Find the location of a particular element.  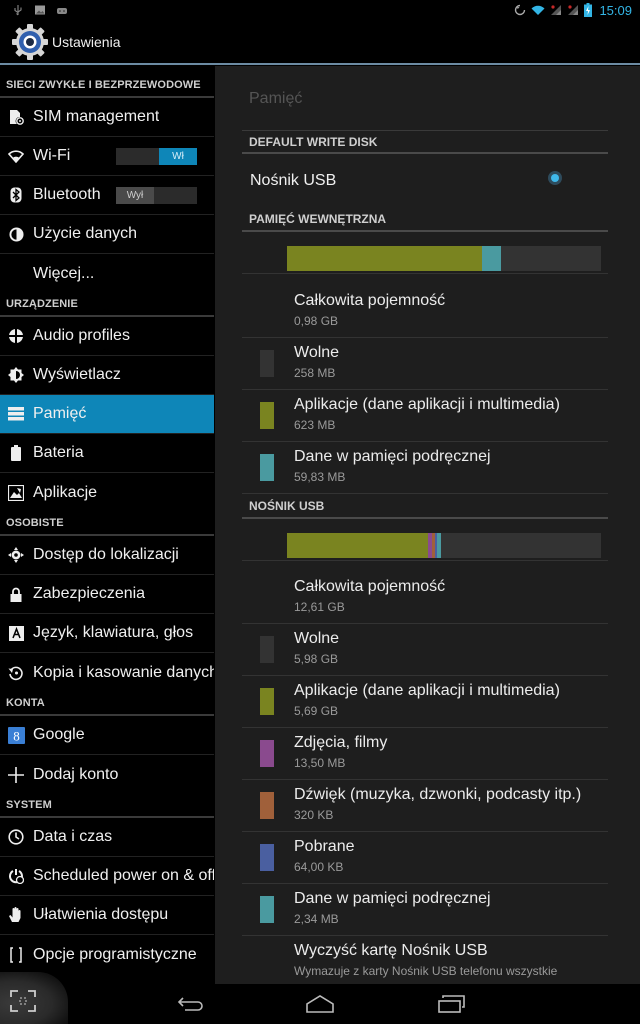

toggle-label: Wył is located at coordinates (135, 195).